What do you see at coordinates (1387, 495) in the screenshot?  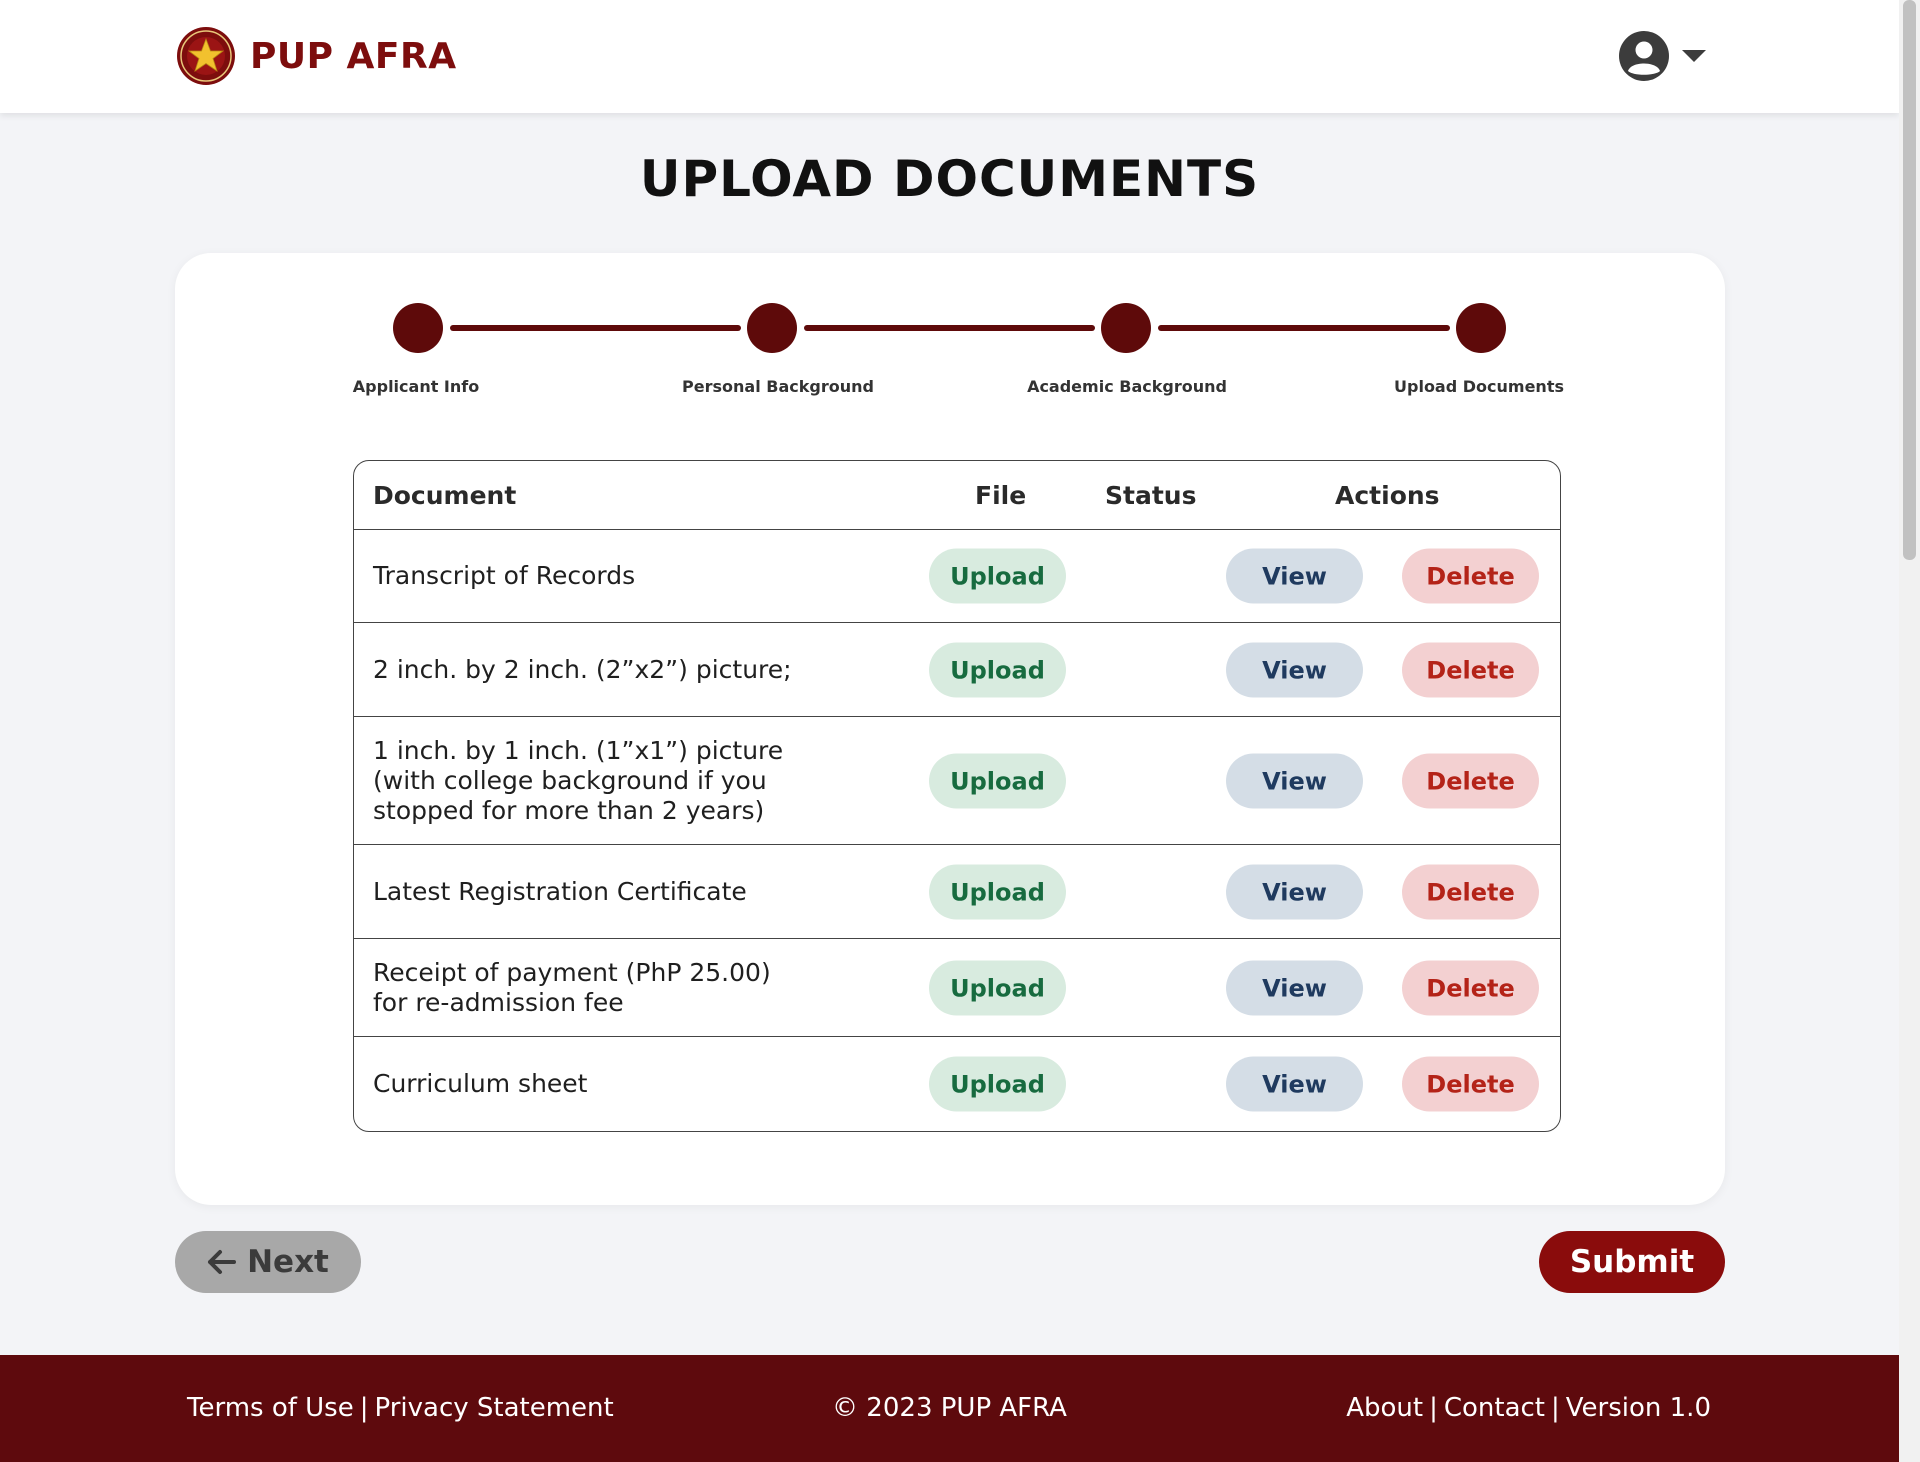 I see `header-actions: Actions` at bounding box center [1387, 495].